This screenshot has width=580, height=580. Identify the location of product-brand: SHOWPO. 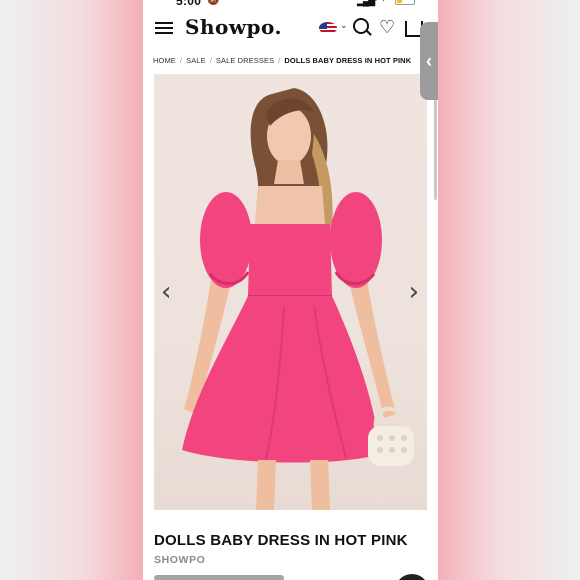
(179, 560).